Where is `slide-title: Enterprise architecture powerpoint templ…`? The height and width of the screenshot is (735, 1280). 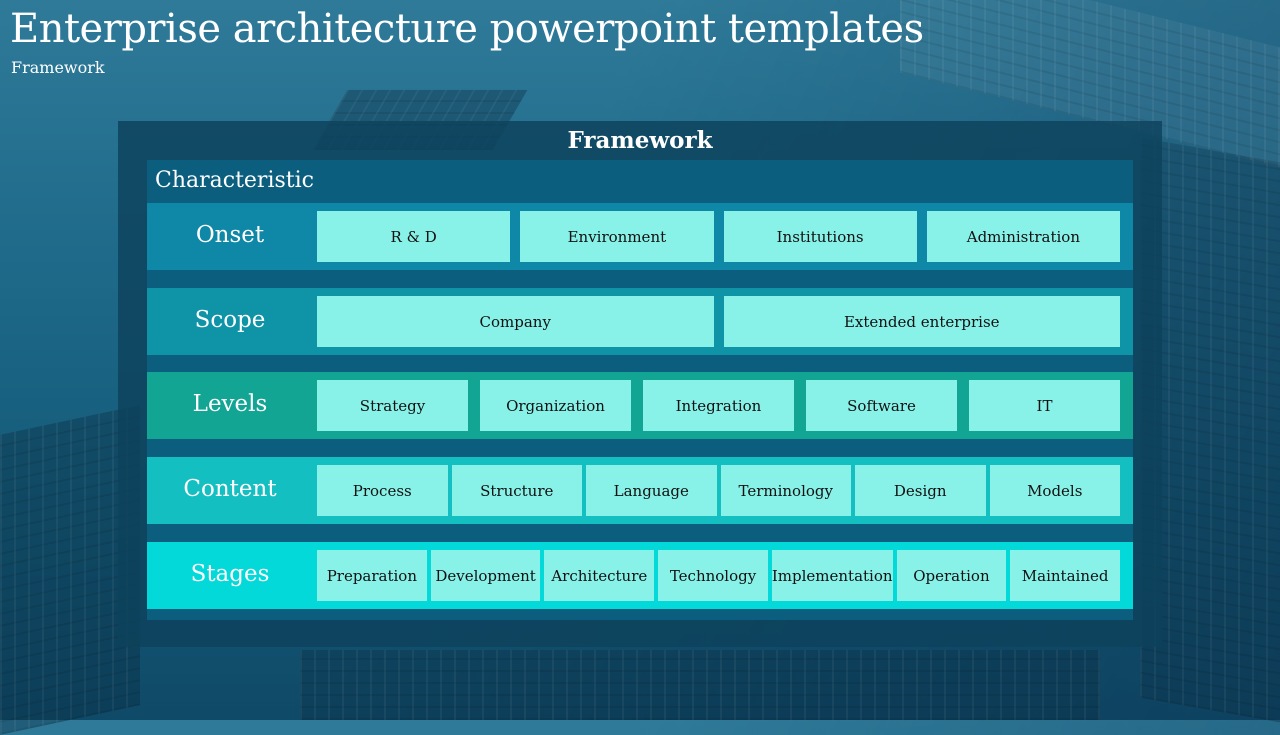 slide-title: Enterprise architecture powerpoint templ… is located at coordinates (467, 29).